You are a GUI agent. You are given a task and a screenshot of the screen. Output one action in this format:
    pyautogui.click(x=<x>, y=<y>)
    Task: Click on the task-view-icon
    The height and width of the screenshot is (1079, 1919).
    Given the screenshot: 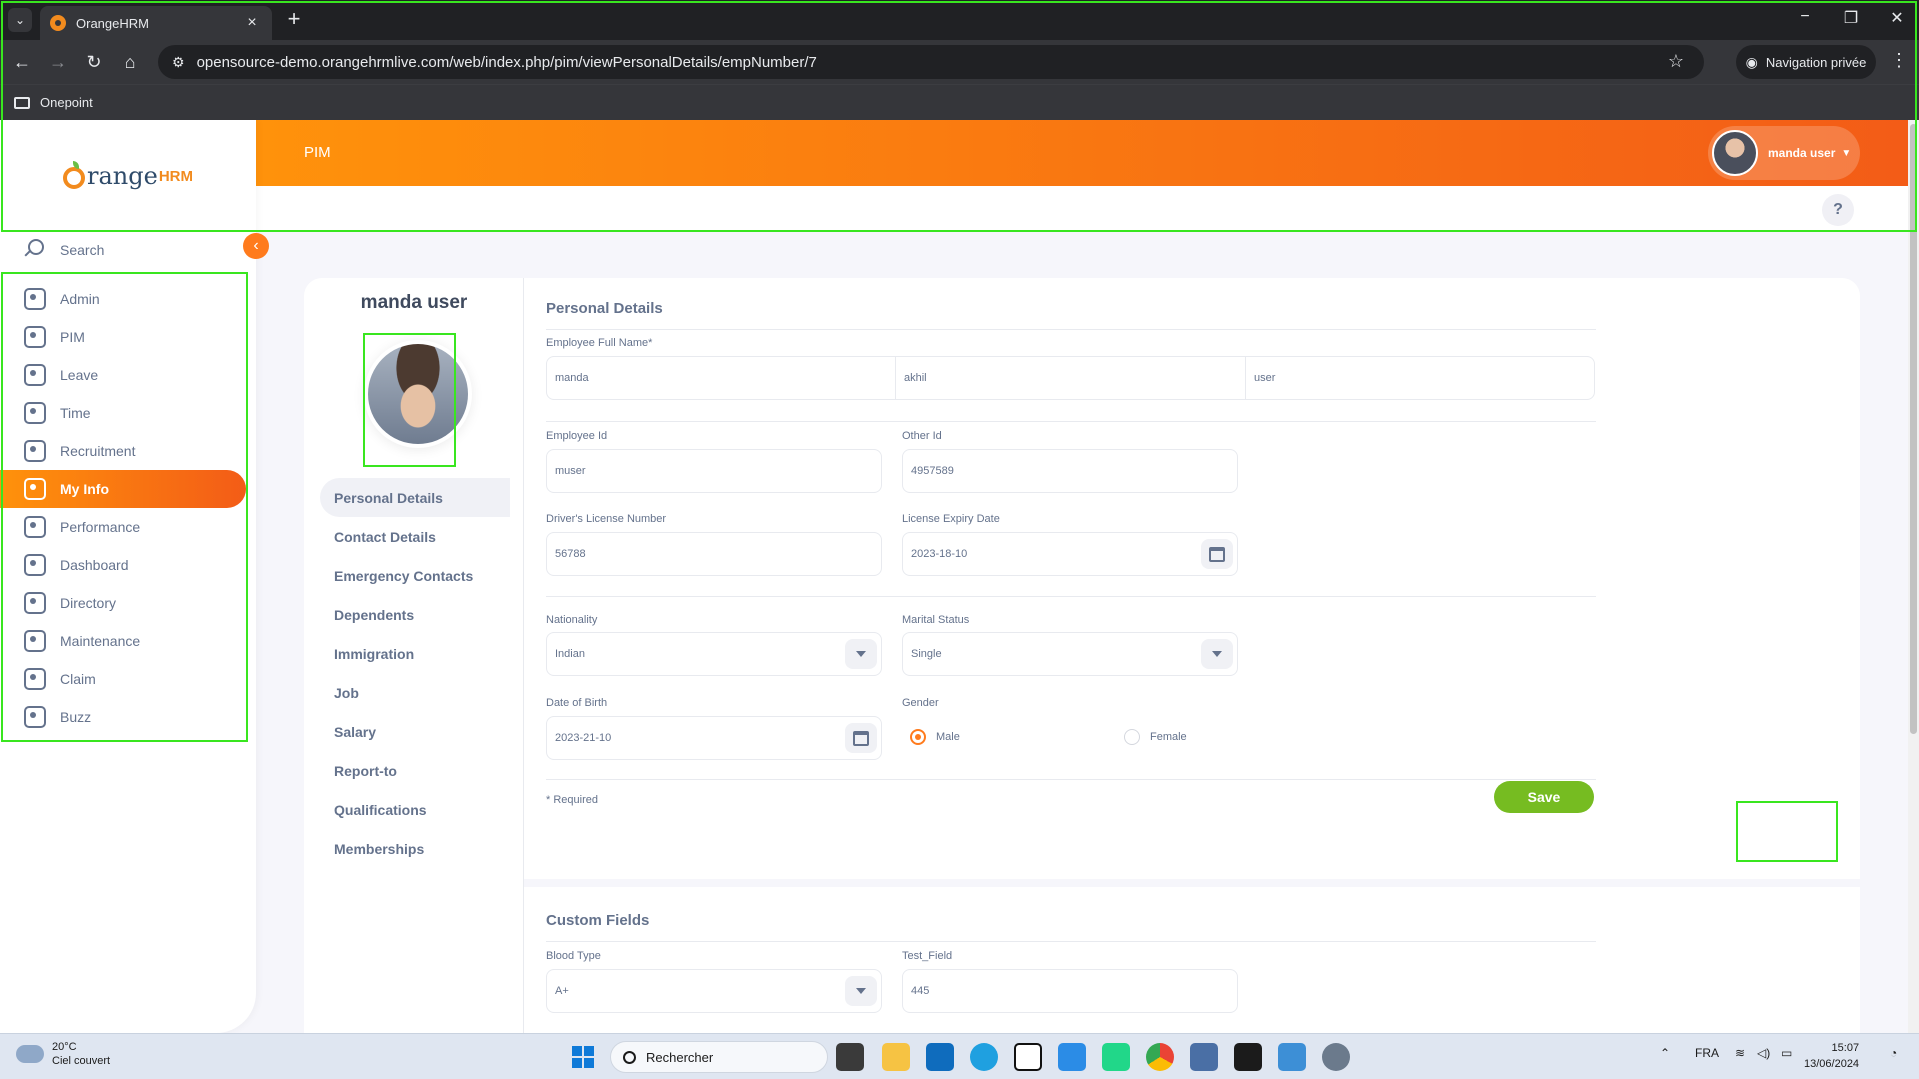 What is the action you would take?
    pyautogui.click(x=850, y=1057)
    